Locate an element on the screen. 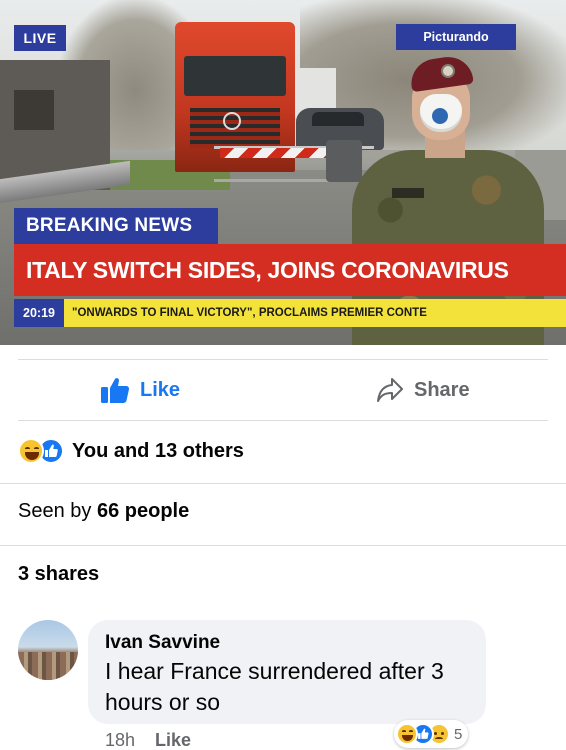 This screenshot has width=566, height=750. live-badge: LIVE is located at coordinates (40, 38).